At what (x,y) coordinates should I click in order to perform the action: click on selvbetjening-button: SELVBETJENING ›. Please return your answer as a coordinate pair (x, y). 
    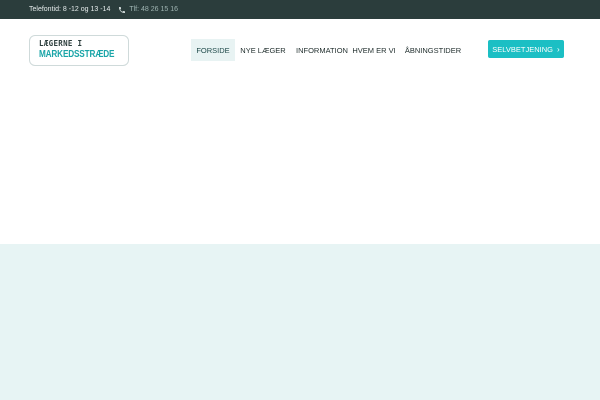
    Looking at the image, I should click on (526, 49).